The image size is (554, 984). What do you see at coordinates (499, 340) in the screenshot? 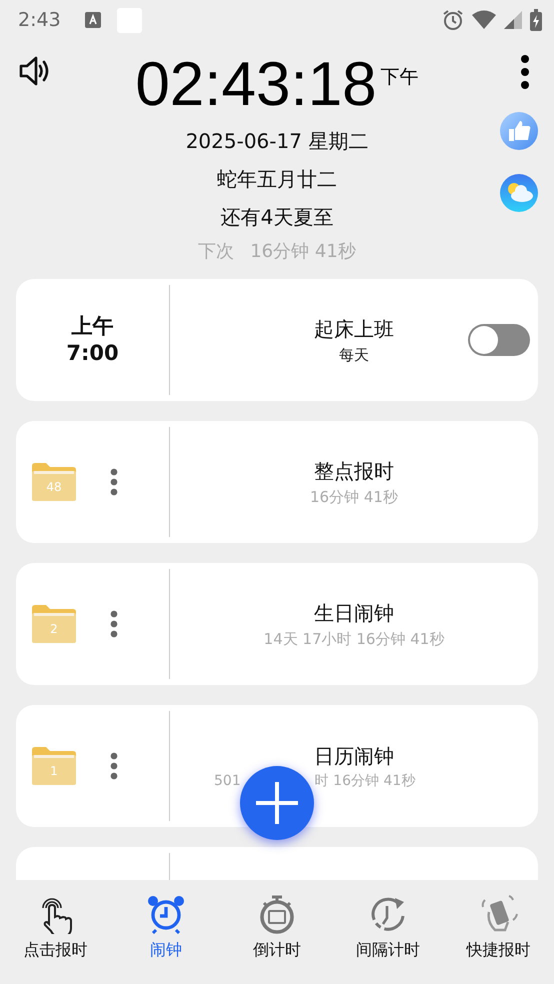
I see `toggle-switch` at bounding box center [499, 340].